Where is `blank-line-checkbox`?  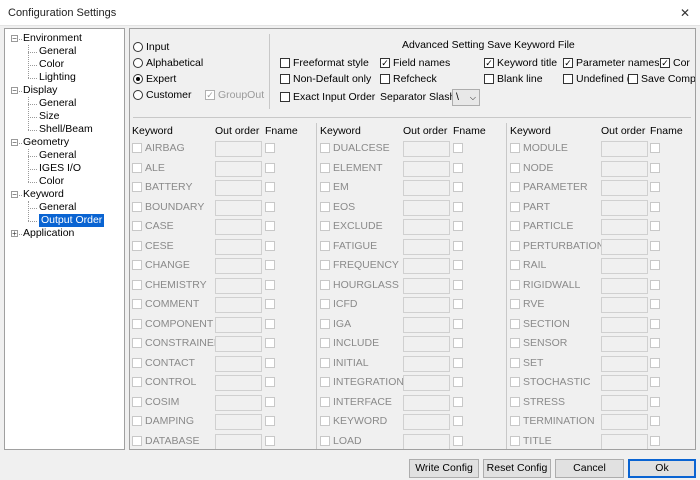 blank-line-checkbox is located at coordinates (489, 79).